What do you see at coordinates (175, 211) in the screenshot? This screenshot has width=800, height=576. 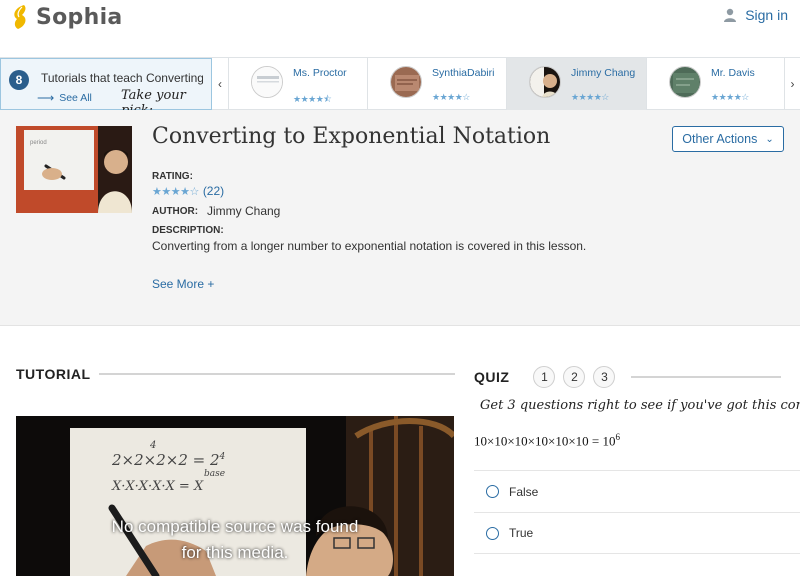 I see `author-label: AUTHOR:` at bounding box center [175, 211].